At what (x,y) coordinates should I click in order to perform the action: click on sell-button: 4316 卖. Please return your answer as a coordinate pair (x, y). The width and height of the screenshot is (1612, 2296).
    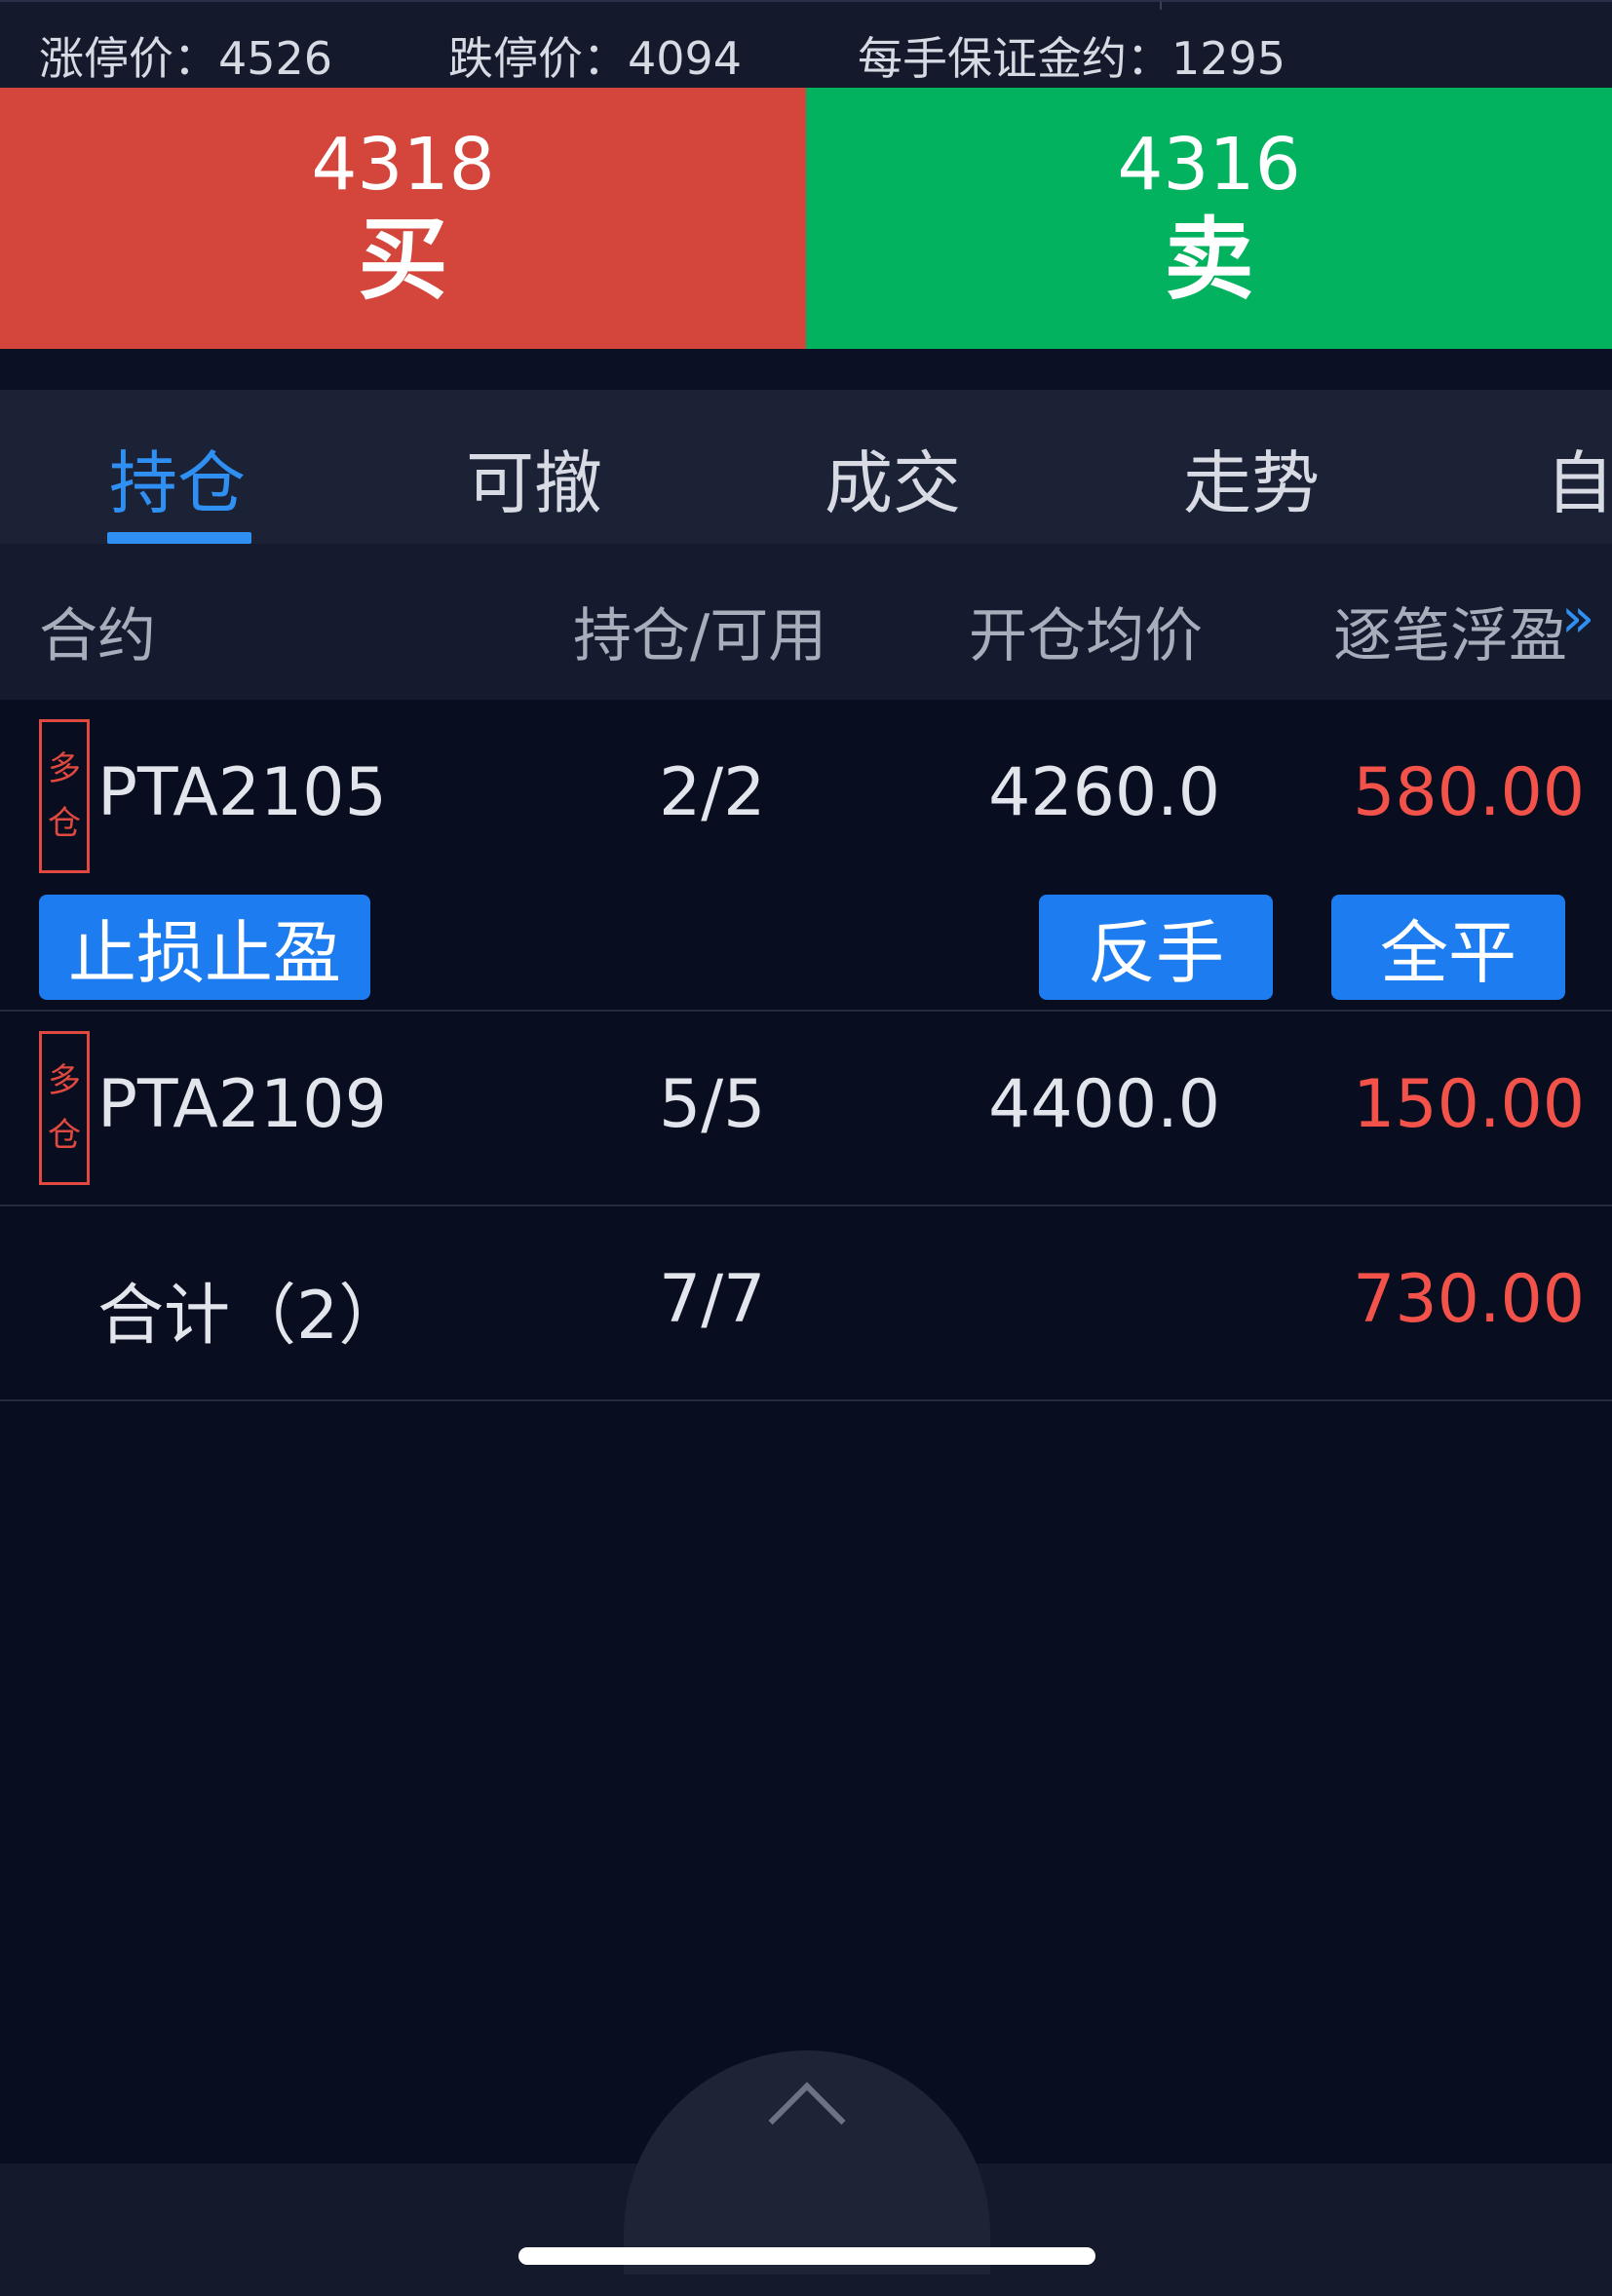
    Looking at the image, I should click on (1209, 218).